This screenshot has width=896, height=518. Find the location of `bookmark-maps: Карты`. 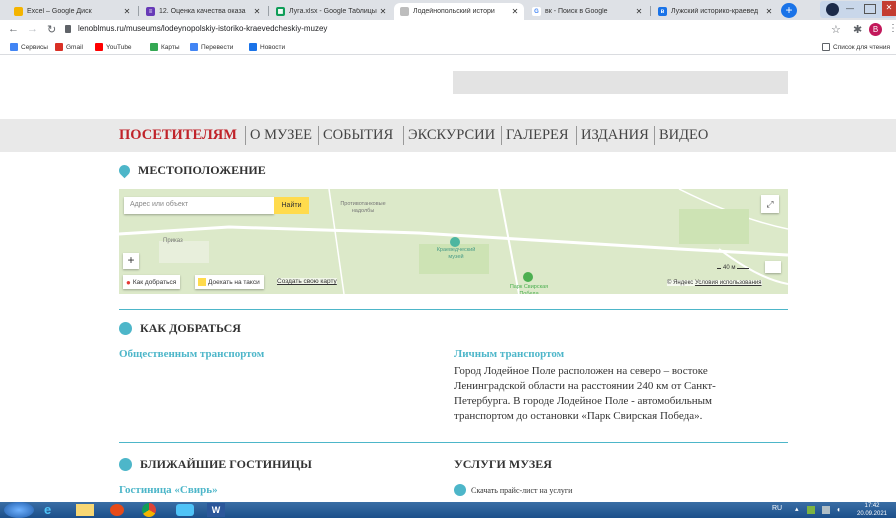

bookmark-maps: Карты is located at coordinates (165, 47).